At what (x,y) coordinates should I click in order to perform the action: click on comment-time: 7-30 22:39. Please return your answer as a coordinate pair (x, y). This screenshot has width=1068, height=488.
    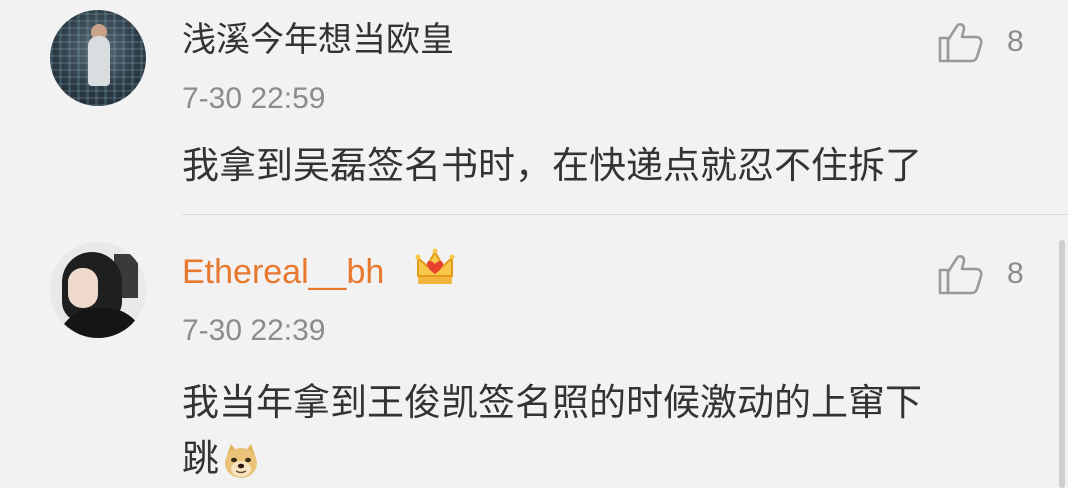
    Looking at the image, I should click on (254, 330).